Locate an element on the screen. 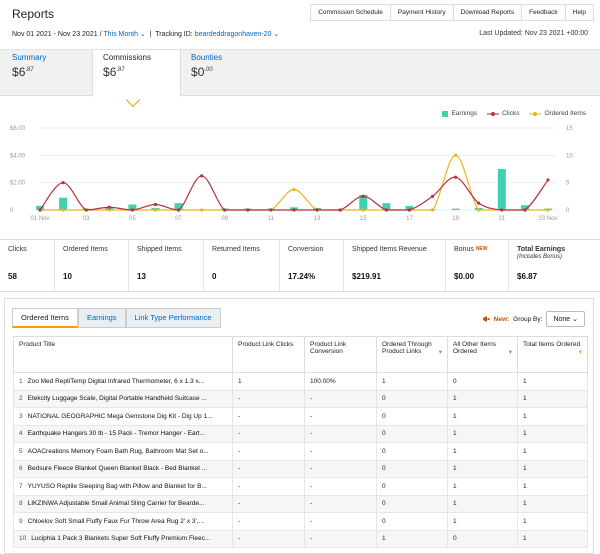 Image resolution: width=600 pixels, height=554 pixels. row-number: 1 is located at coordinates (21, 381).